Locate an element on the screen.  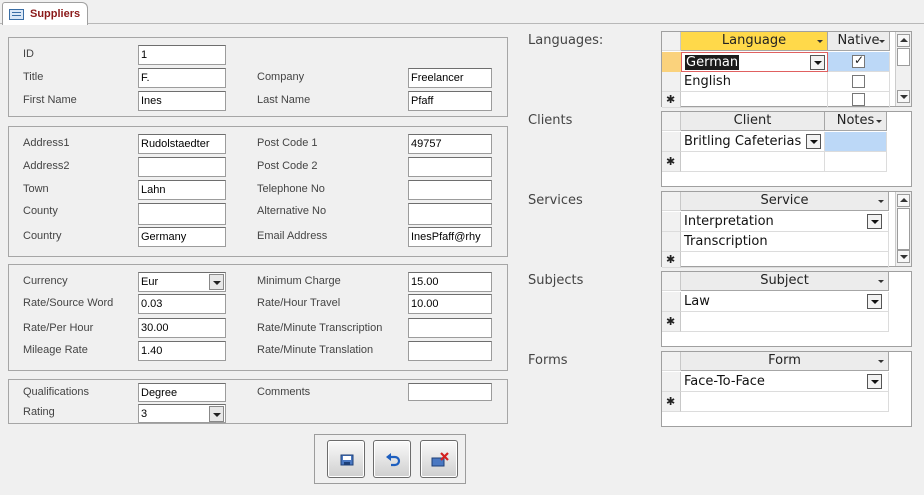
qualifications-field: Degree is located at coordinates (182, 392).